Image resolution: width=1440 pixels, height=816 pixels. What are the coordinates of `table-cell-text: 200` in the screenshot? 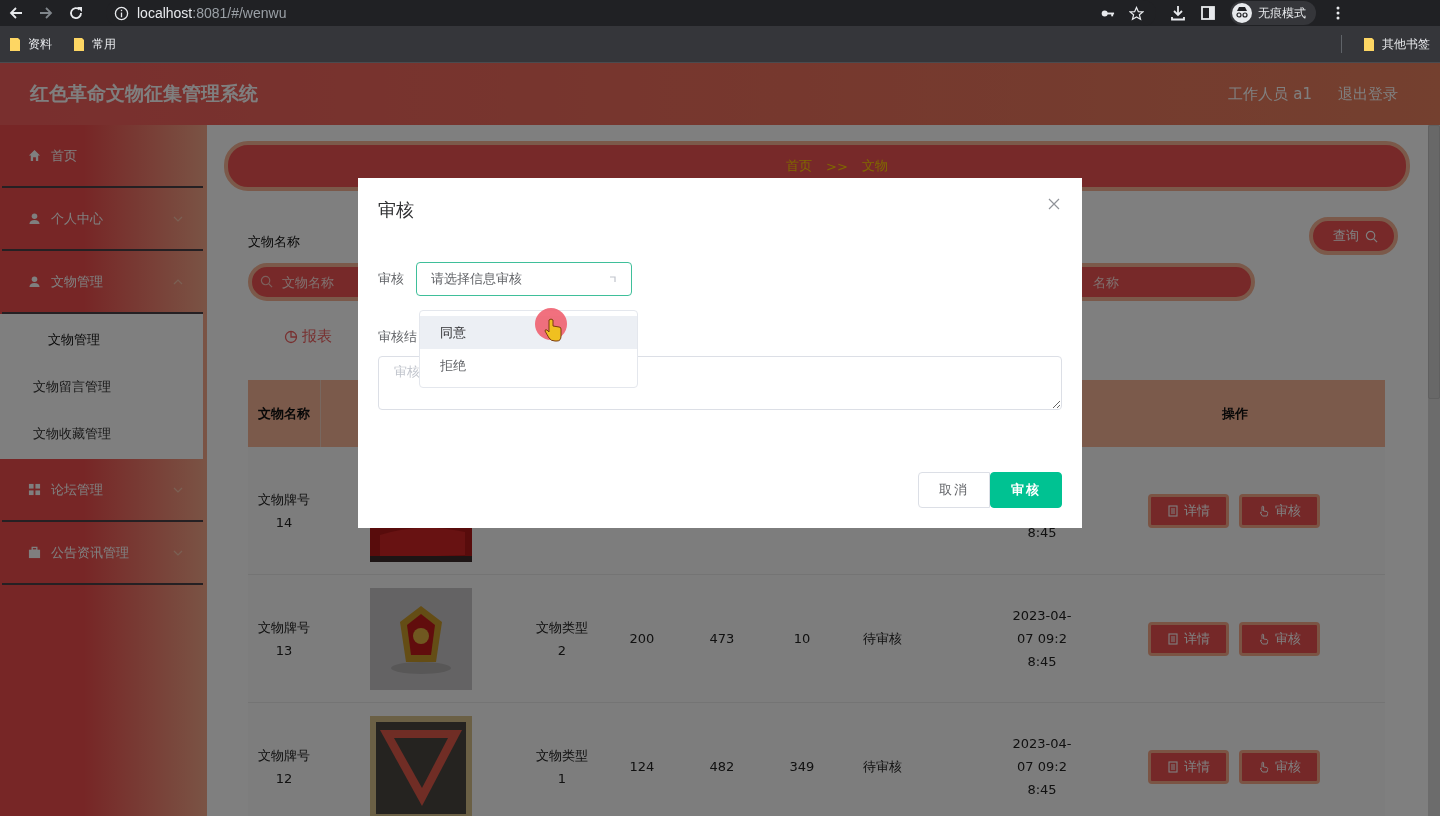 It's located at (642, 639).